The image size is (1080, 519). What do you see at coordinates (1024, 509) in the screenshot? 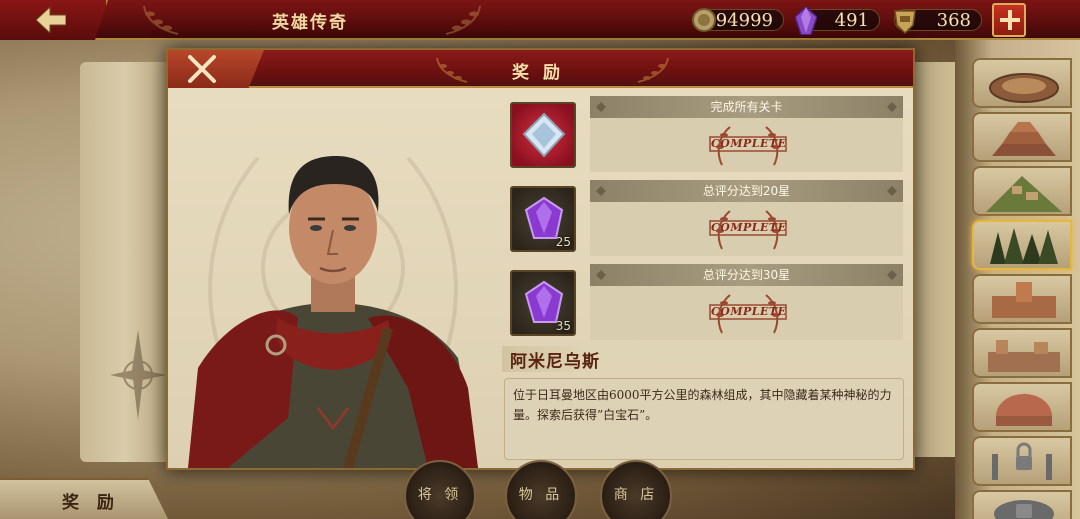
I see `locked-arena-icon` at bounding box center [1024, 509].